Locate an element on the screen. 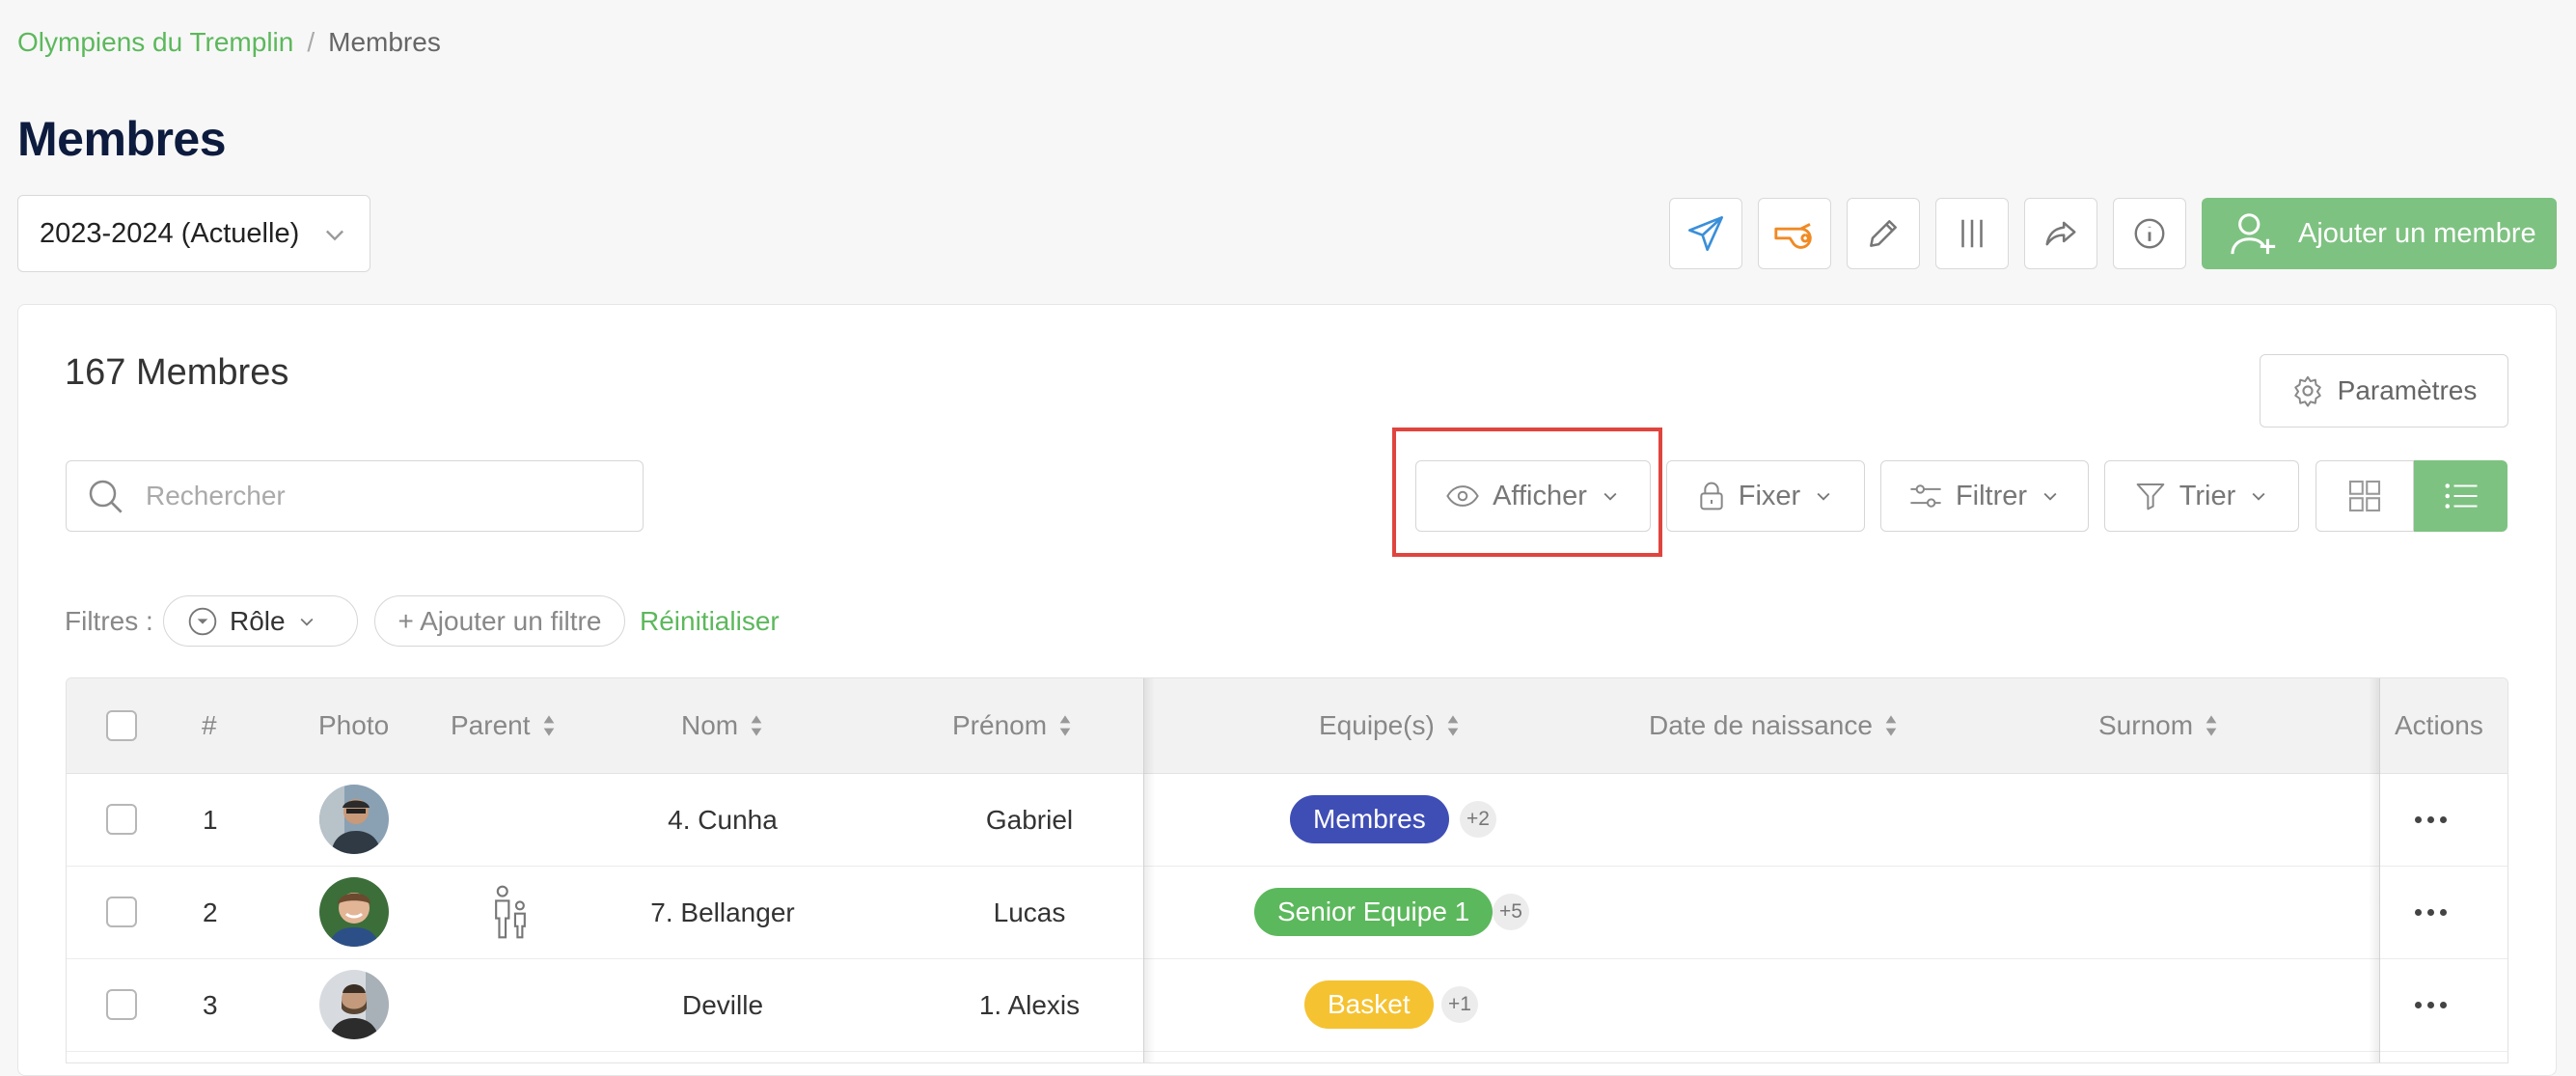 This screenshot has width=2576, height=1076. table-row: 2 7. Bellanger Lucas Senior Equipe 1 +5 is located at coordinates (1287, 912).